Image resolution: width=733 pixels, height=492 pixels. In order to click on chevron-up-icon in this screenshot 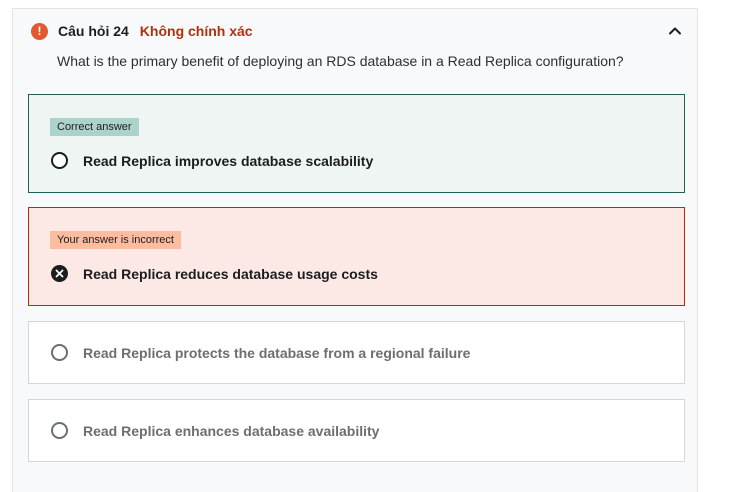, I will do `click(675, 31)`.